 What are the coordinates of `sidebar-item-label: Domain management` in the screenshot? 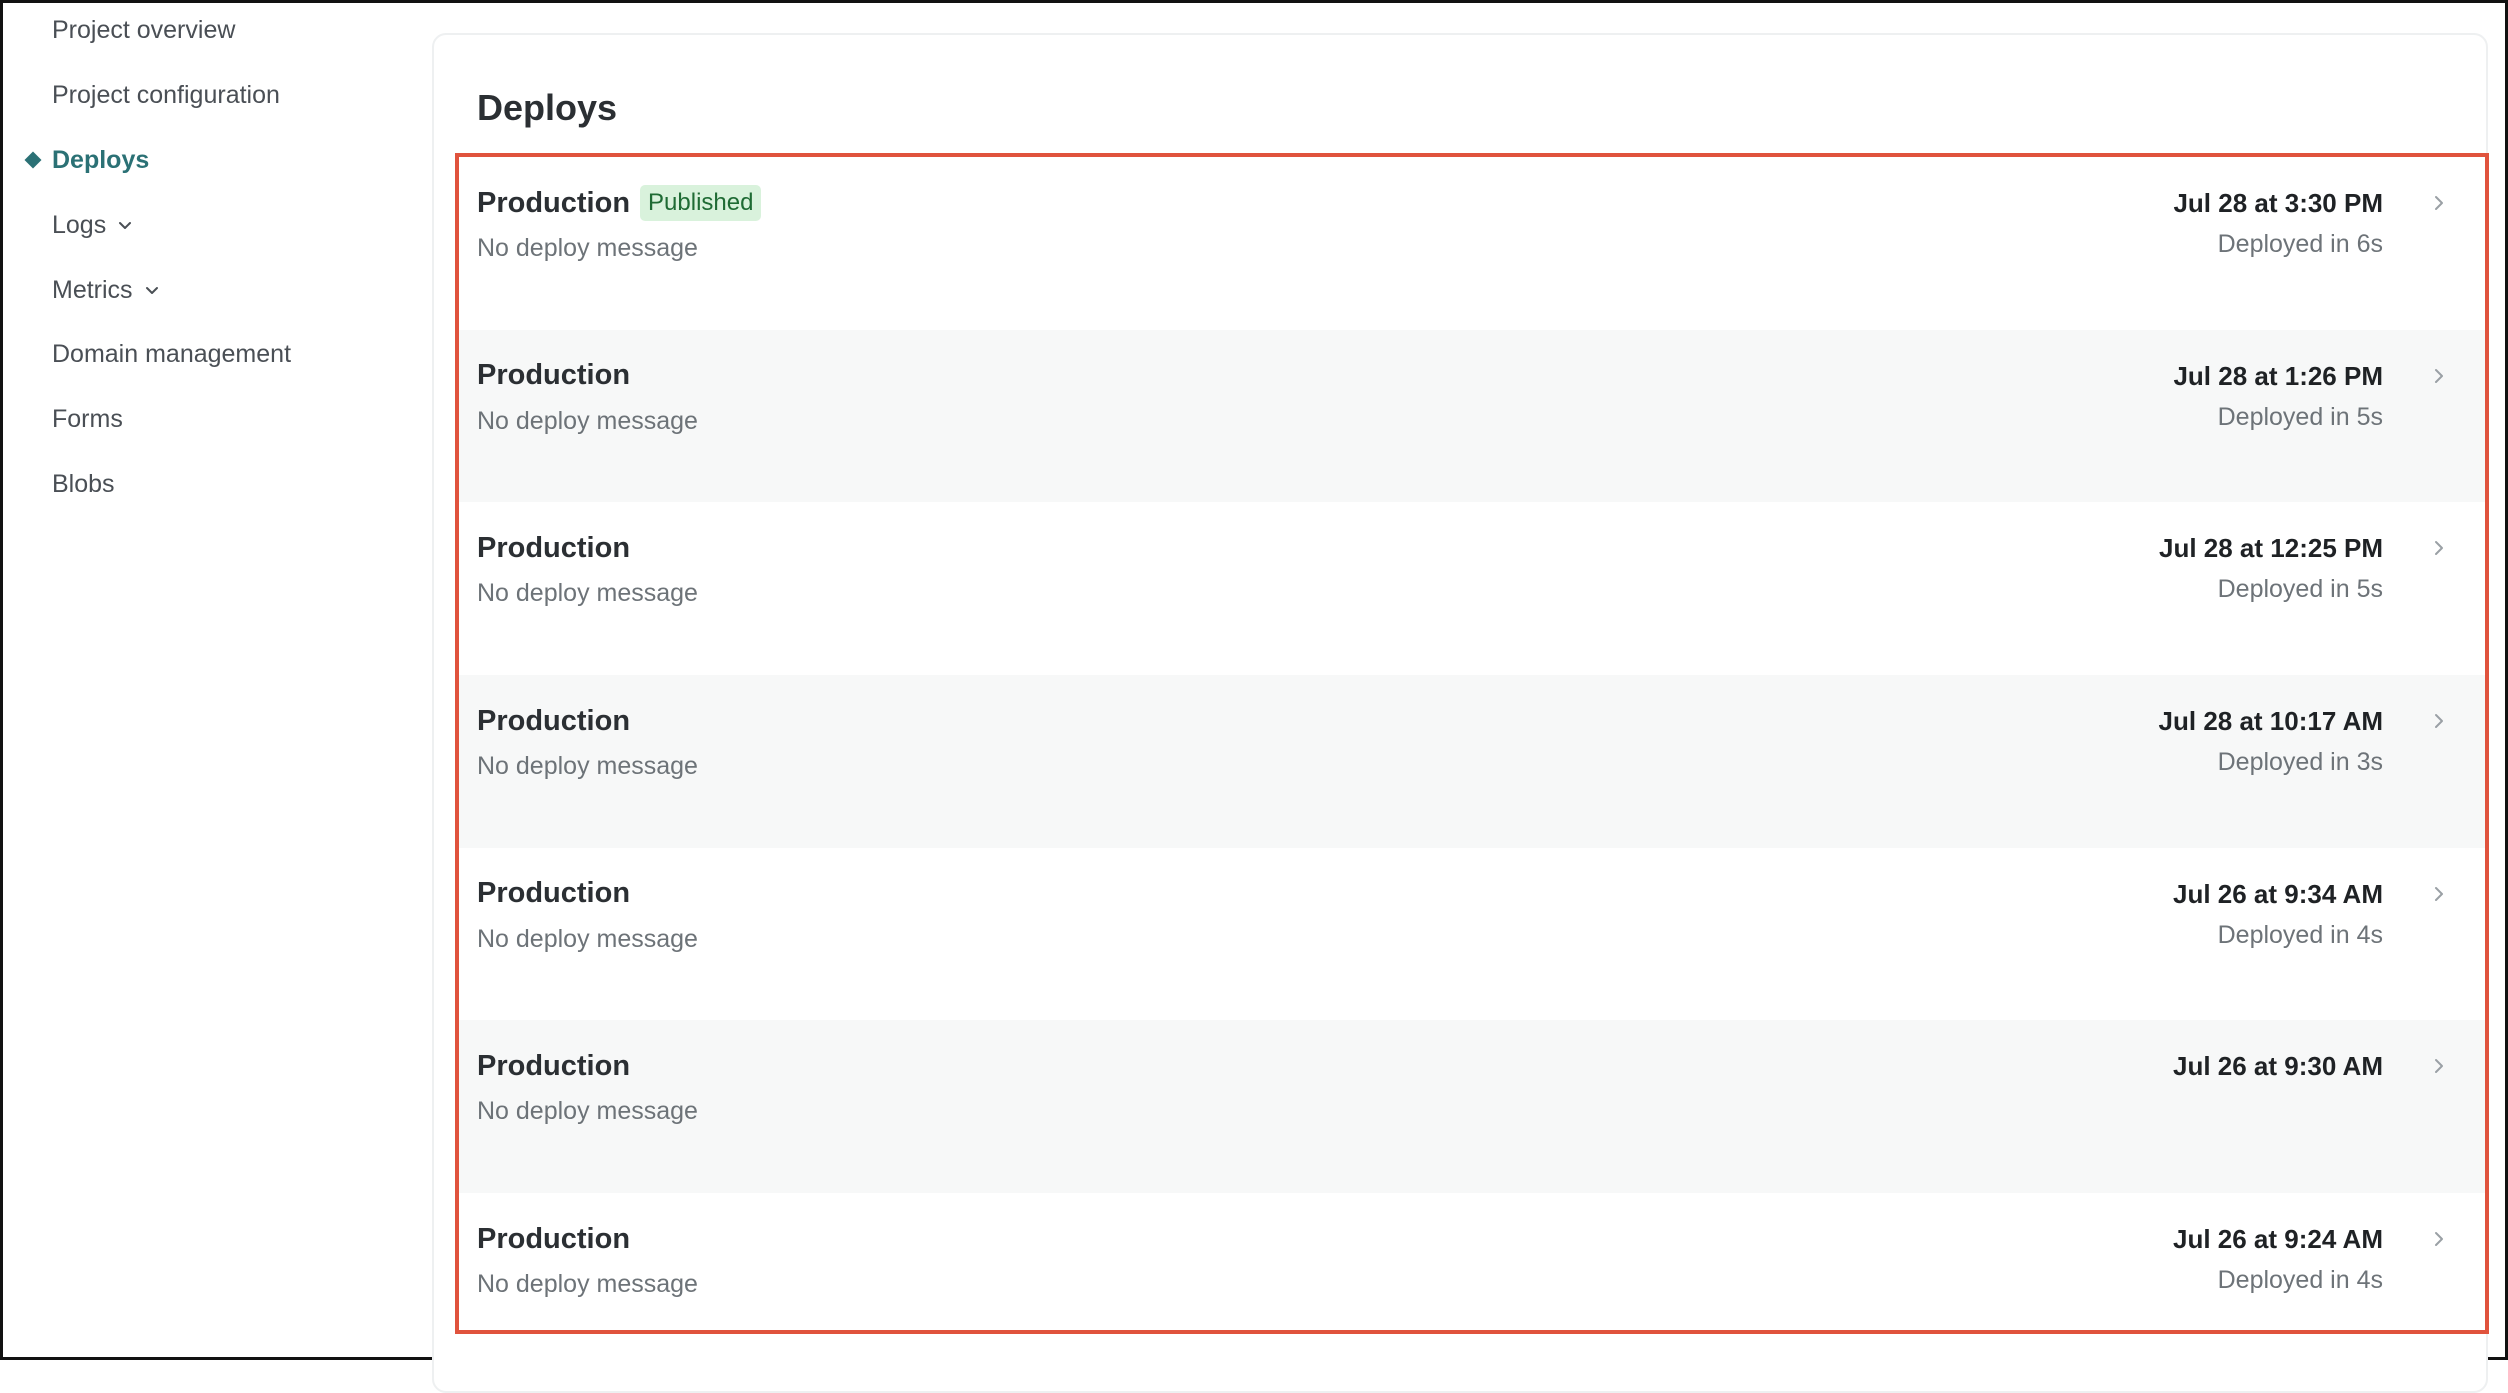 It's located at (172, 354).